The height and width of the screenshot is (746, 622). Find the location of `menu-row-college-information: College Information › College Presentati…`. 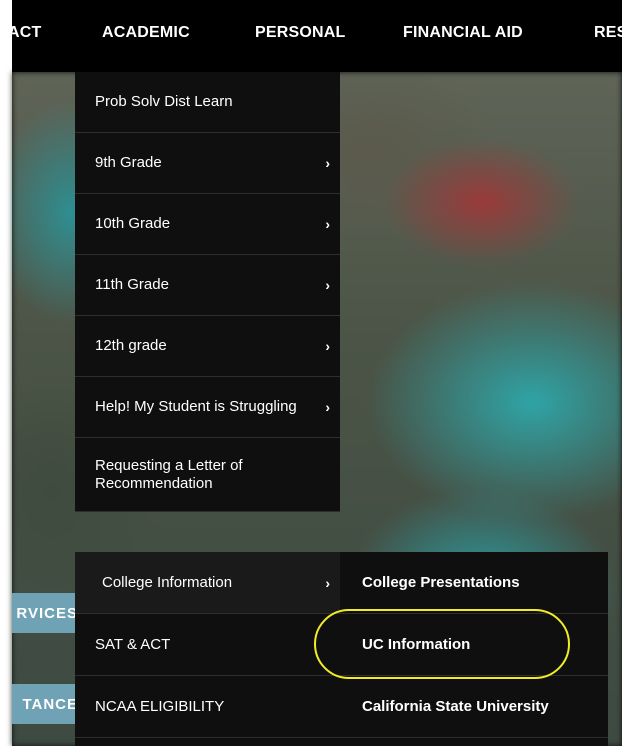

menu-row-college-information: College Information › College Presentati… is located at coordinates (341, 583).